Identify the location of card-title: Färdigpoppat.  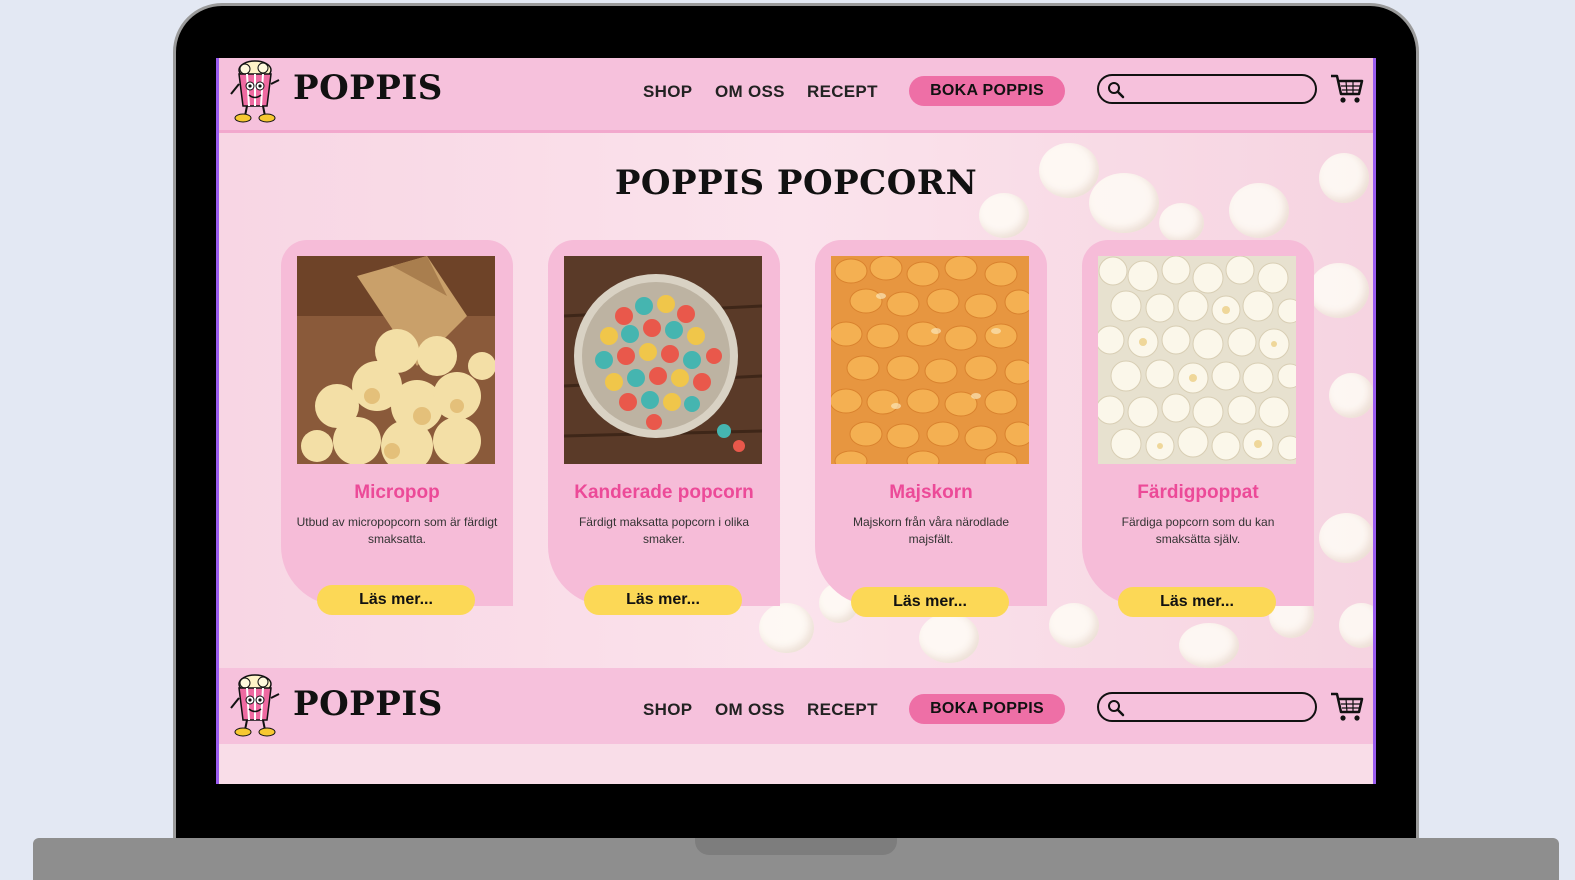
(1198, 492).